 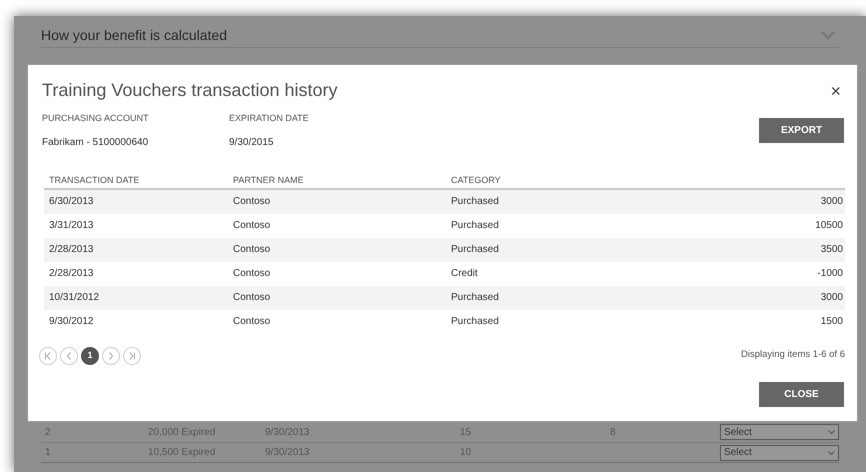 What do you see at coordinates (182, 433) in the screenshot?
I see `table-cell-text: 20,000 Expired` at bounding box center [182, 433].